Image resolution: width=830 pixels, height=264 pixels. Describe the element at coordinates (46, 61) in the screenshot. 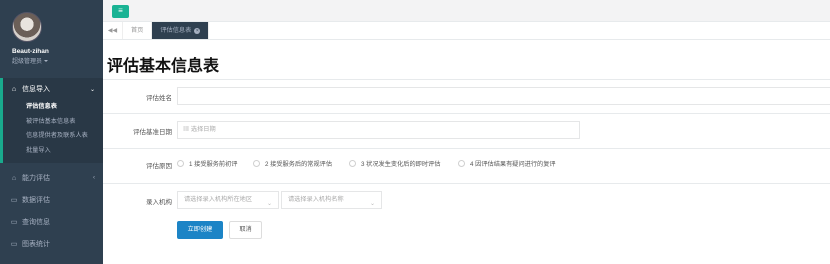

I see `caret-down-icon` at that location.